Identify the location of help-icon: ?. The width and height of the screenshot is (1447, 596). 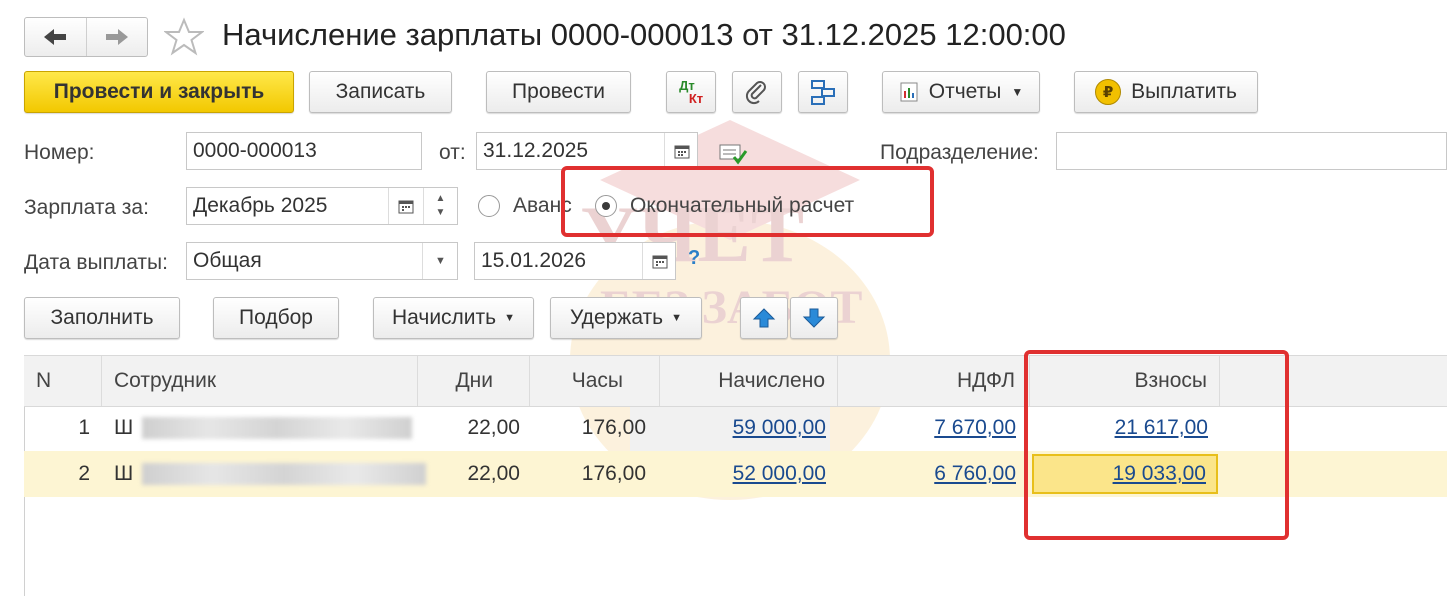
(694, 258).